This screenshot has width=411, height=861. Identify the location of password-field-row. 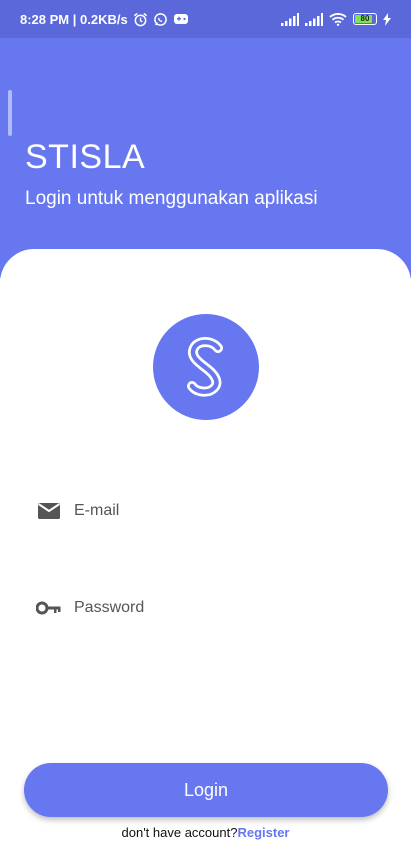
(206, 608).